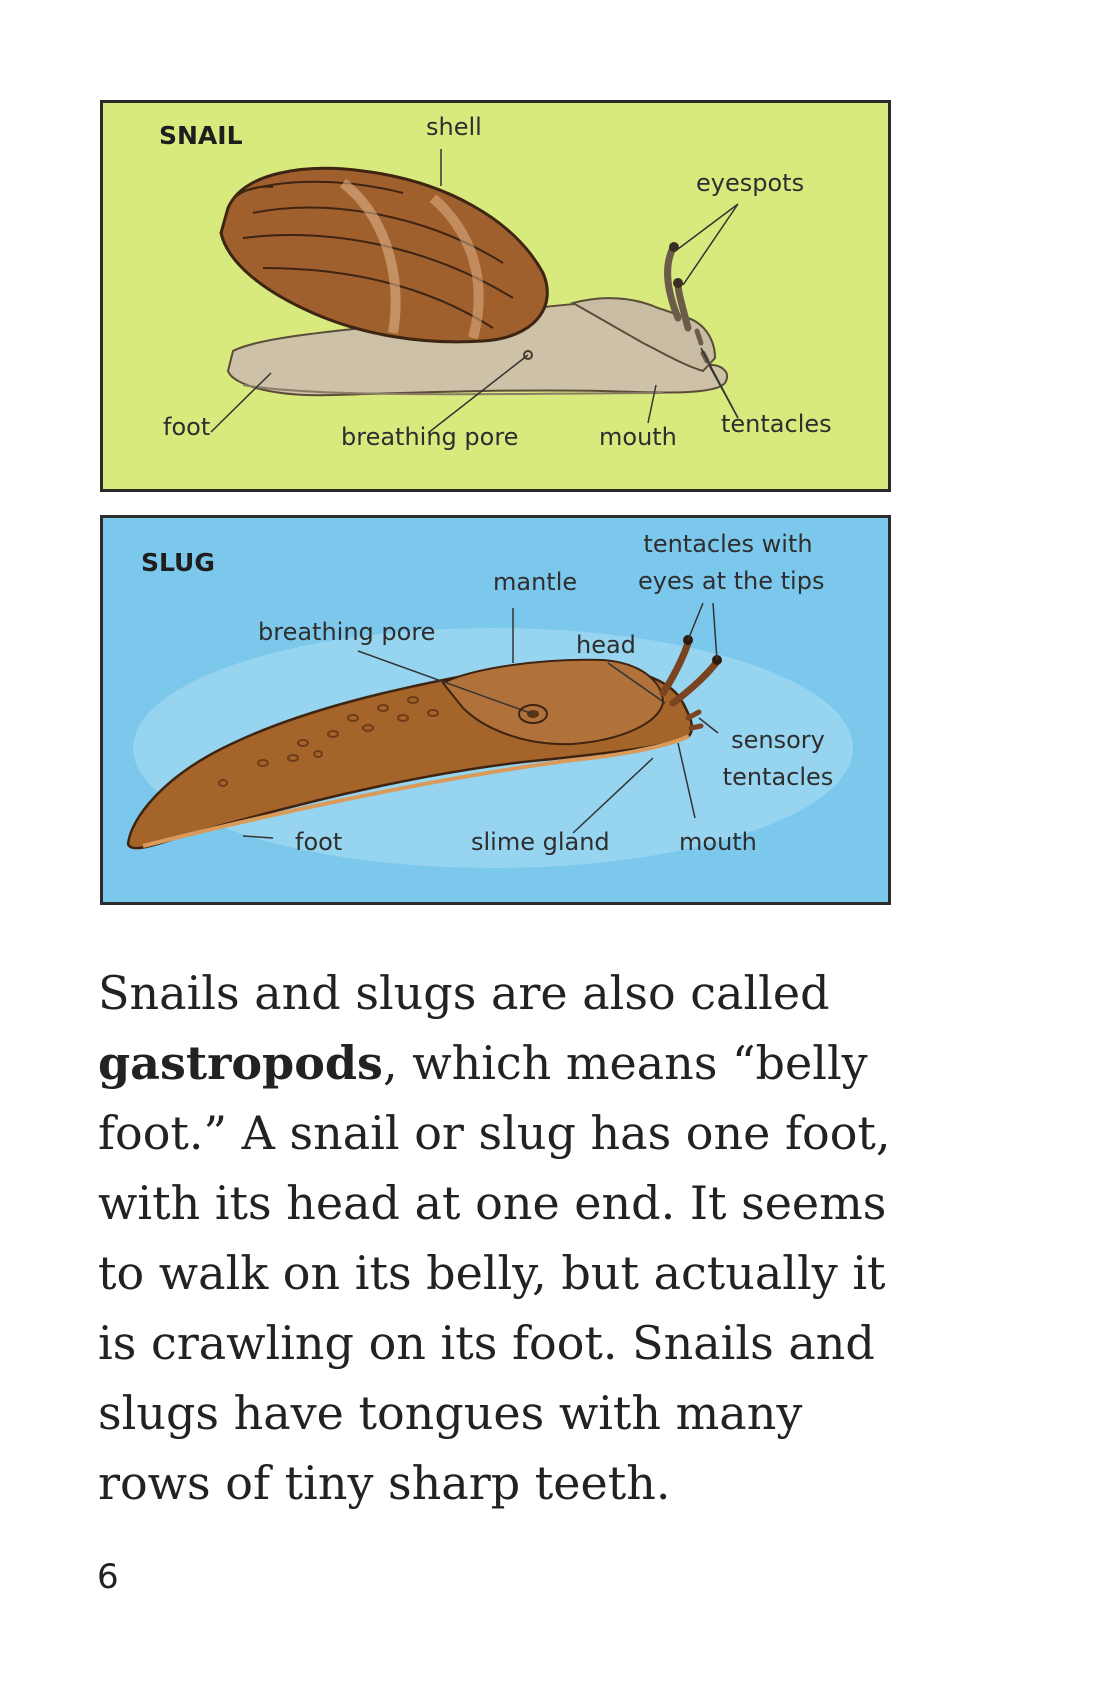 The image size is (1100, 1700). I want to click on label-tentacles-with-eyes-line2: eyes at the tips, so click(731, 580).